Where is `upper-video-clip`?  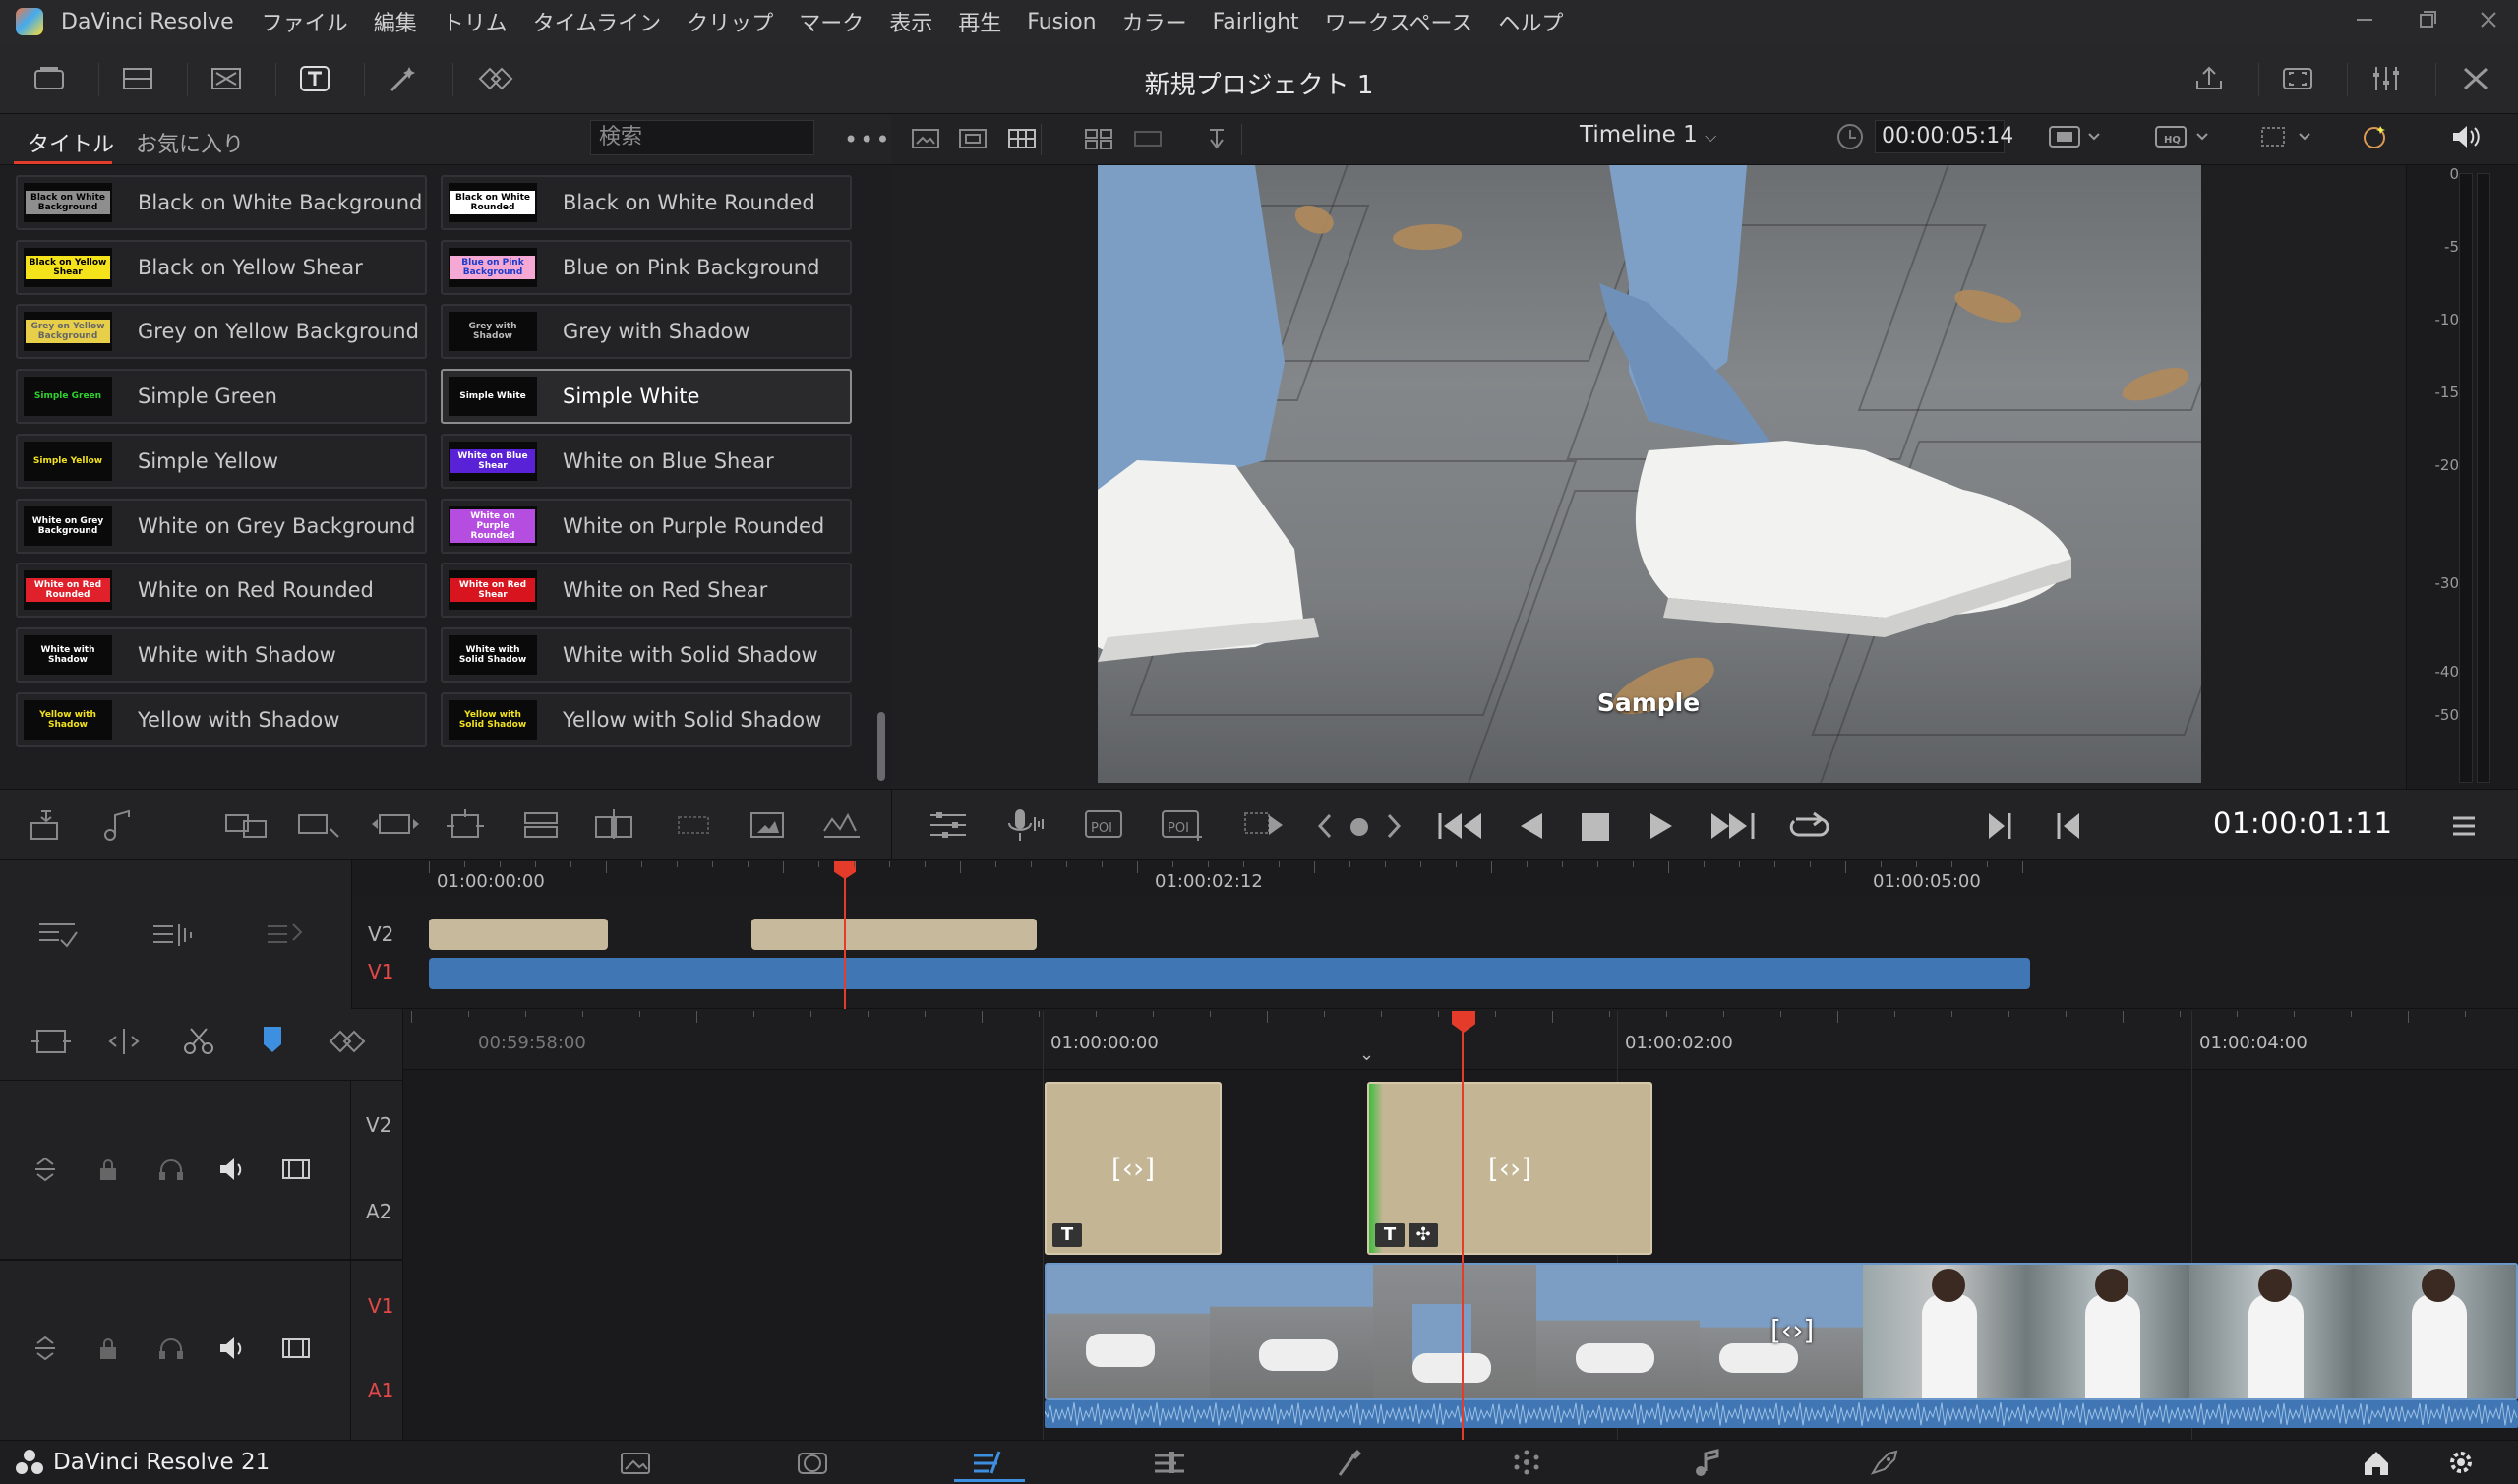 upper-video-clip is located at coordinates (1229, 974).